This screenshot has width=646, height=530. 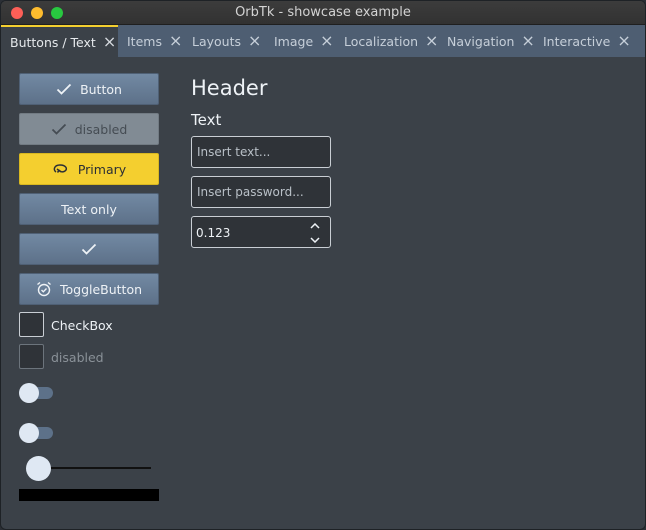 What do you see at coordinates (315, 240) in the screenshot?
I see `chevron-down-icon` at bounding box center [315, 240].